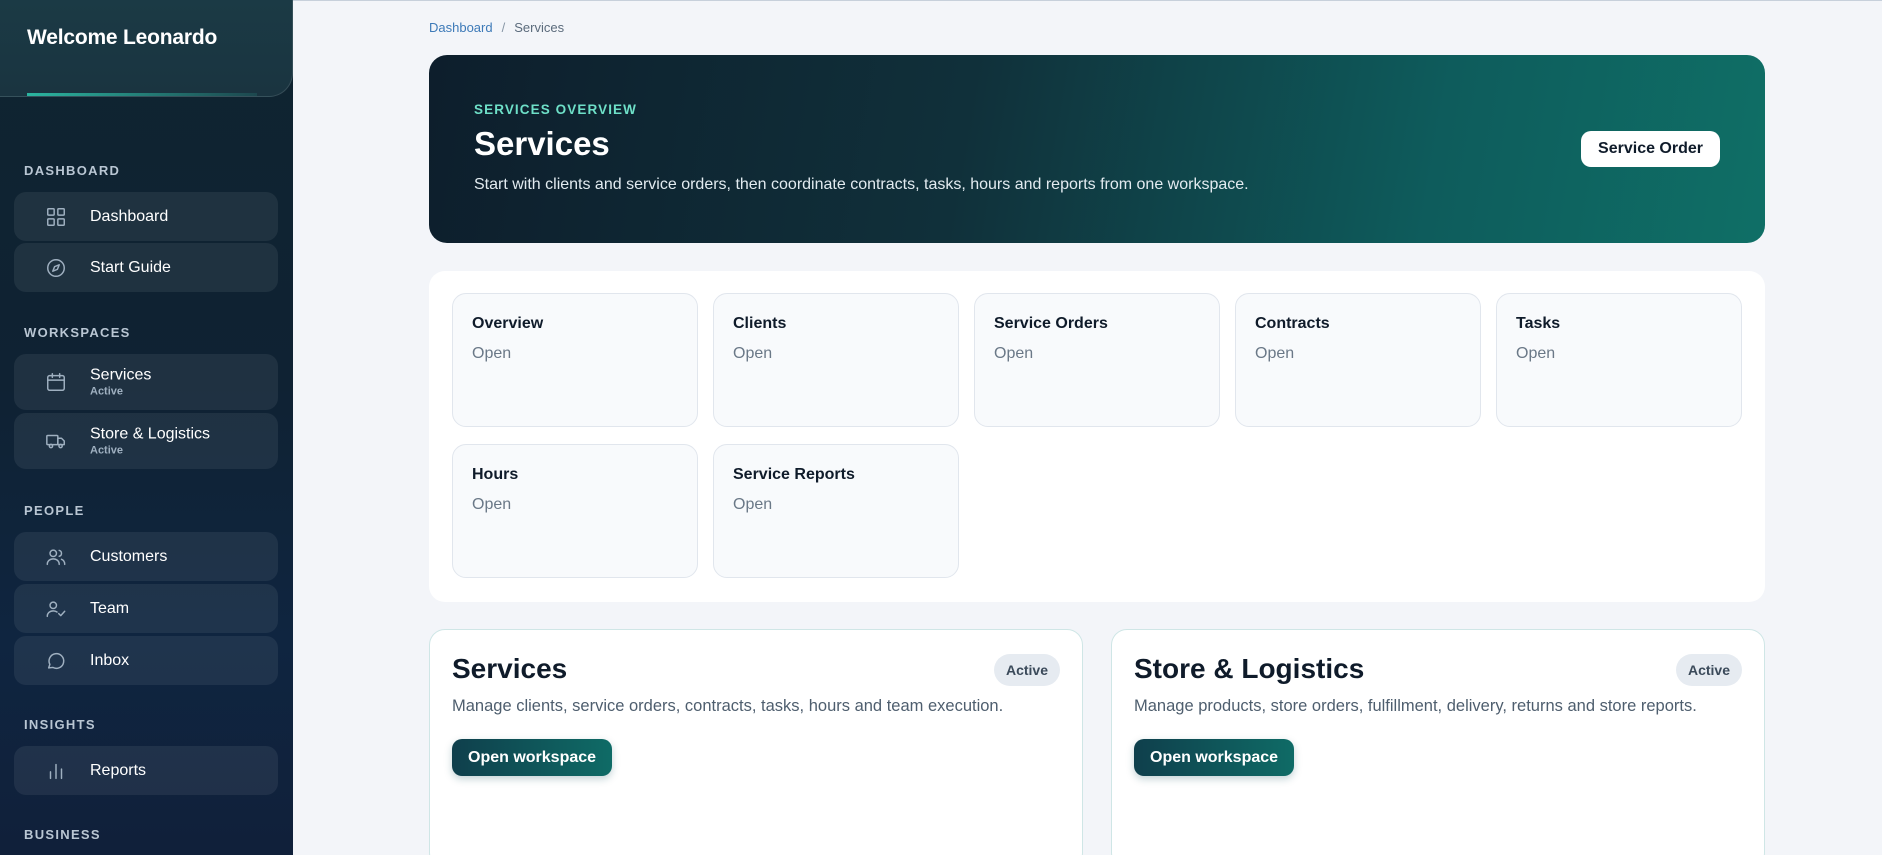 The width and height of the screenshot is (1882, 855). Describe the element at coordinates (575, 360) in the screenshot. I see `tile-overview: Overview Open` at that location.